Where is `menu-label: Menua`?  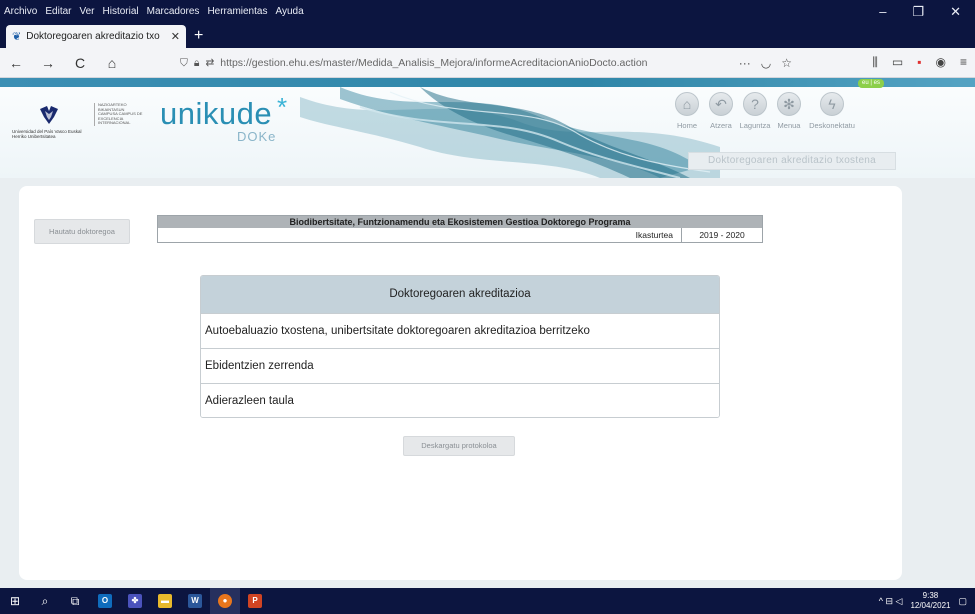 menu-label: Menua is located at coordinates (789, 125).